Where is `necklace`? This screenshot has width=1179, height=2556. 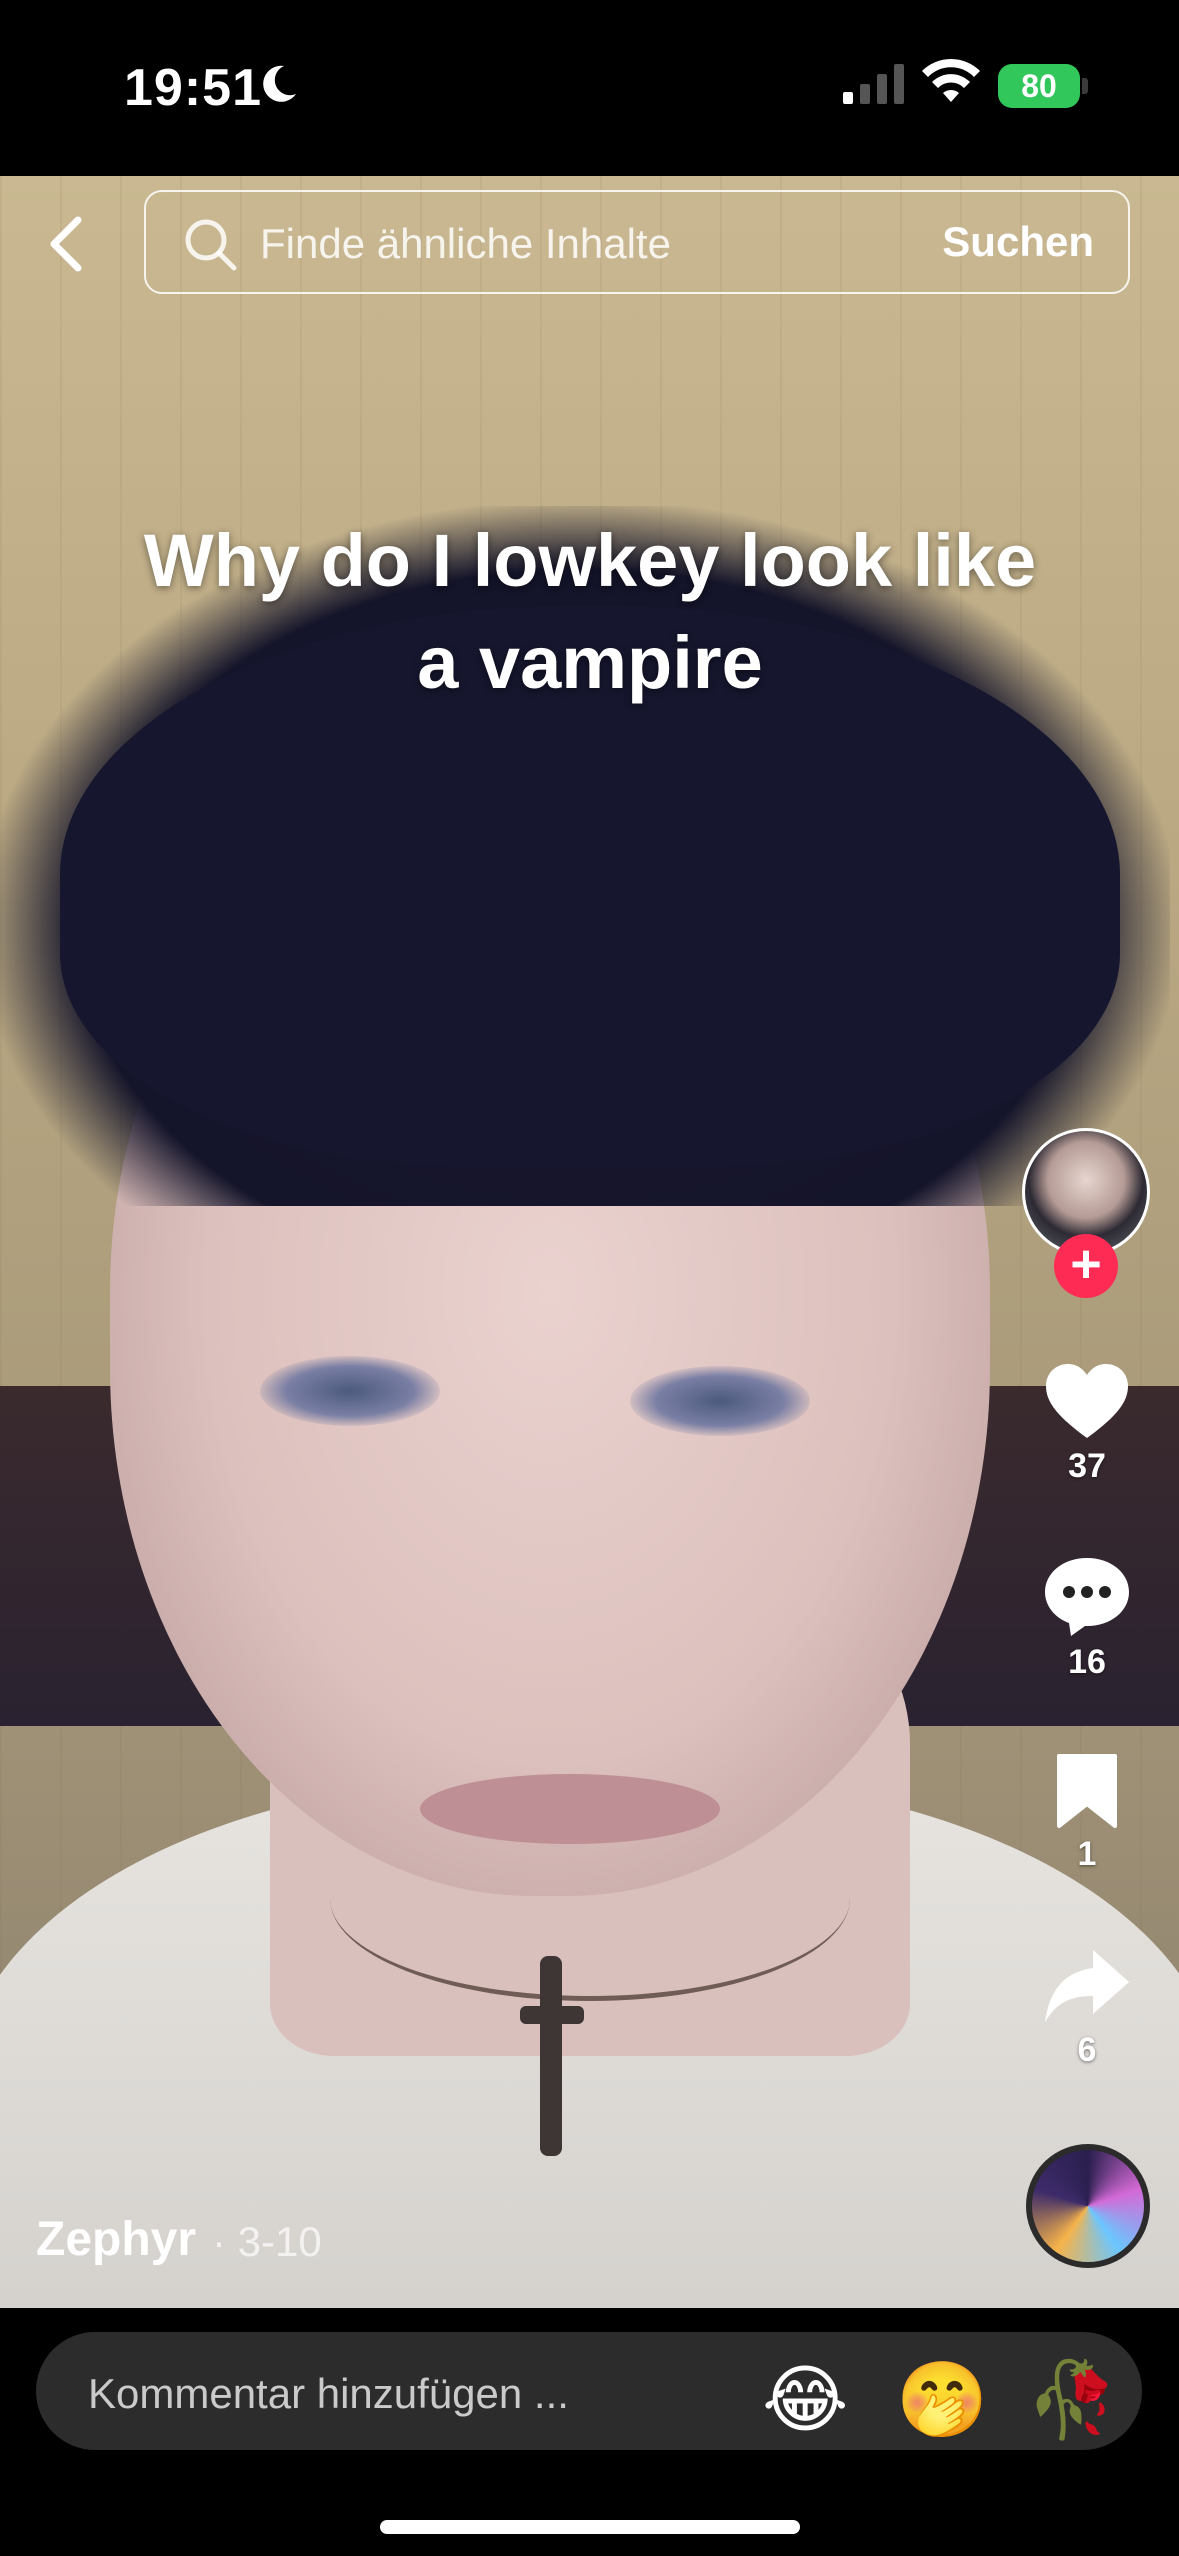
necklace is located at coordinates (590, 1898).